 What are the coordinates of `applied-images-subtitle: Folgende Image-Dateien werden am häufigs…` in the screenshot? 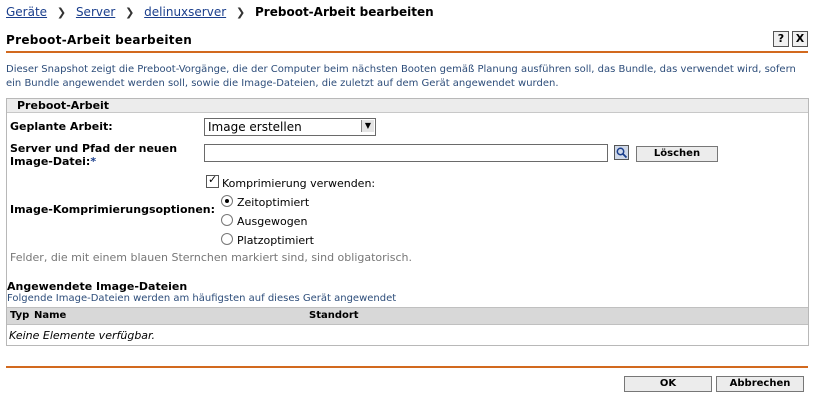 It's located at (202, 298).